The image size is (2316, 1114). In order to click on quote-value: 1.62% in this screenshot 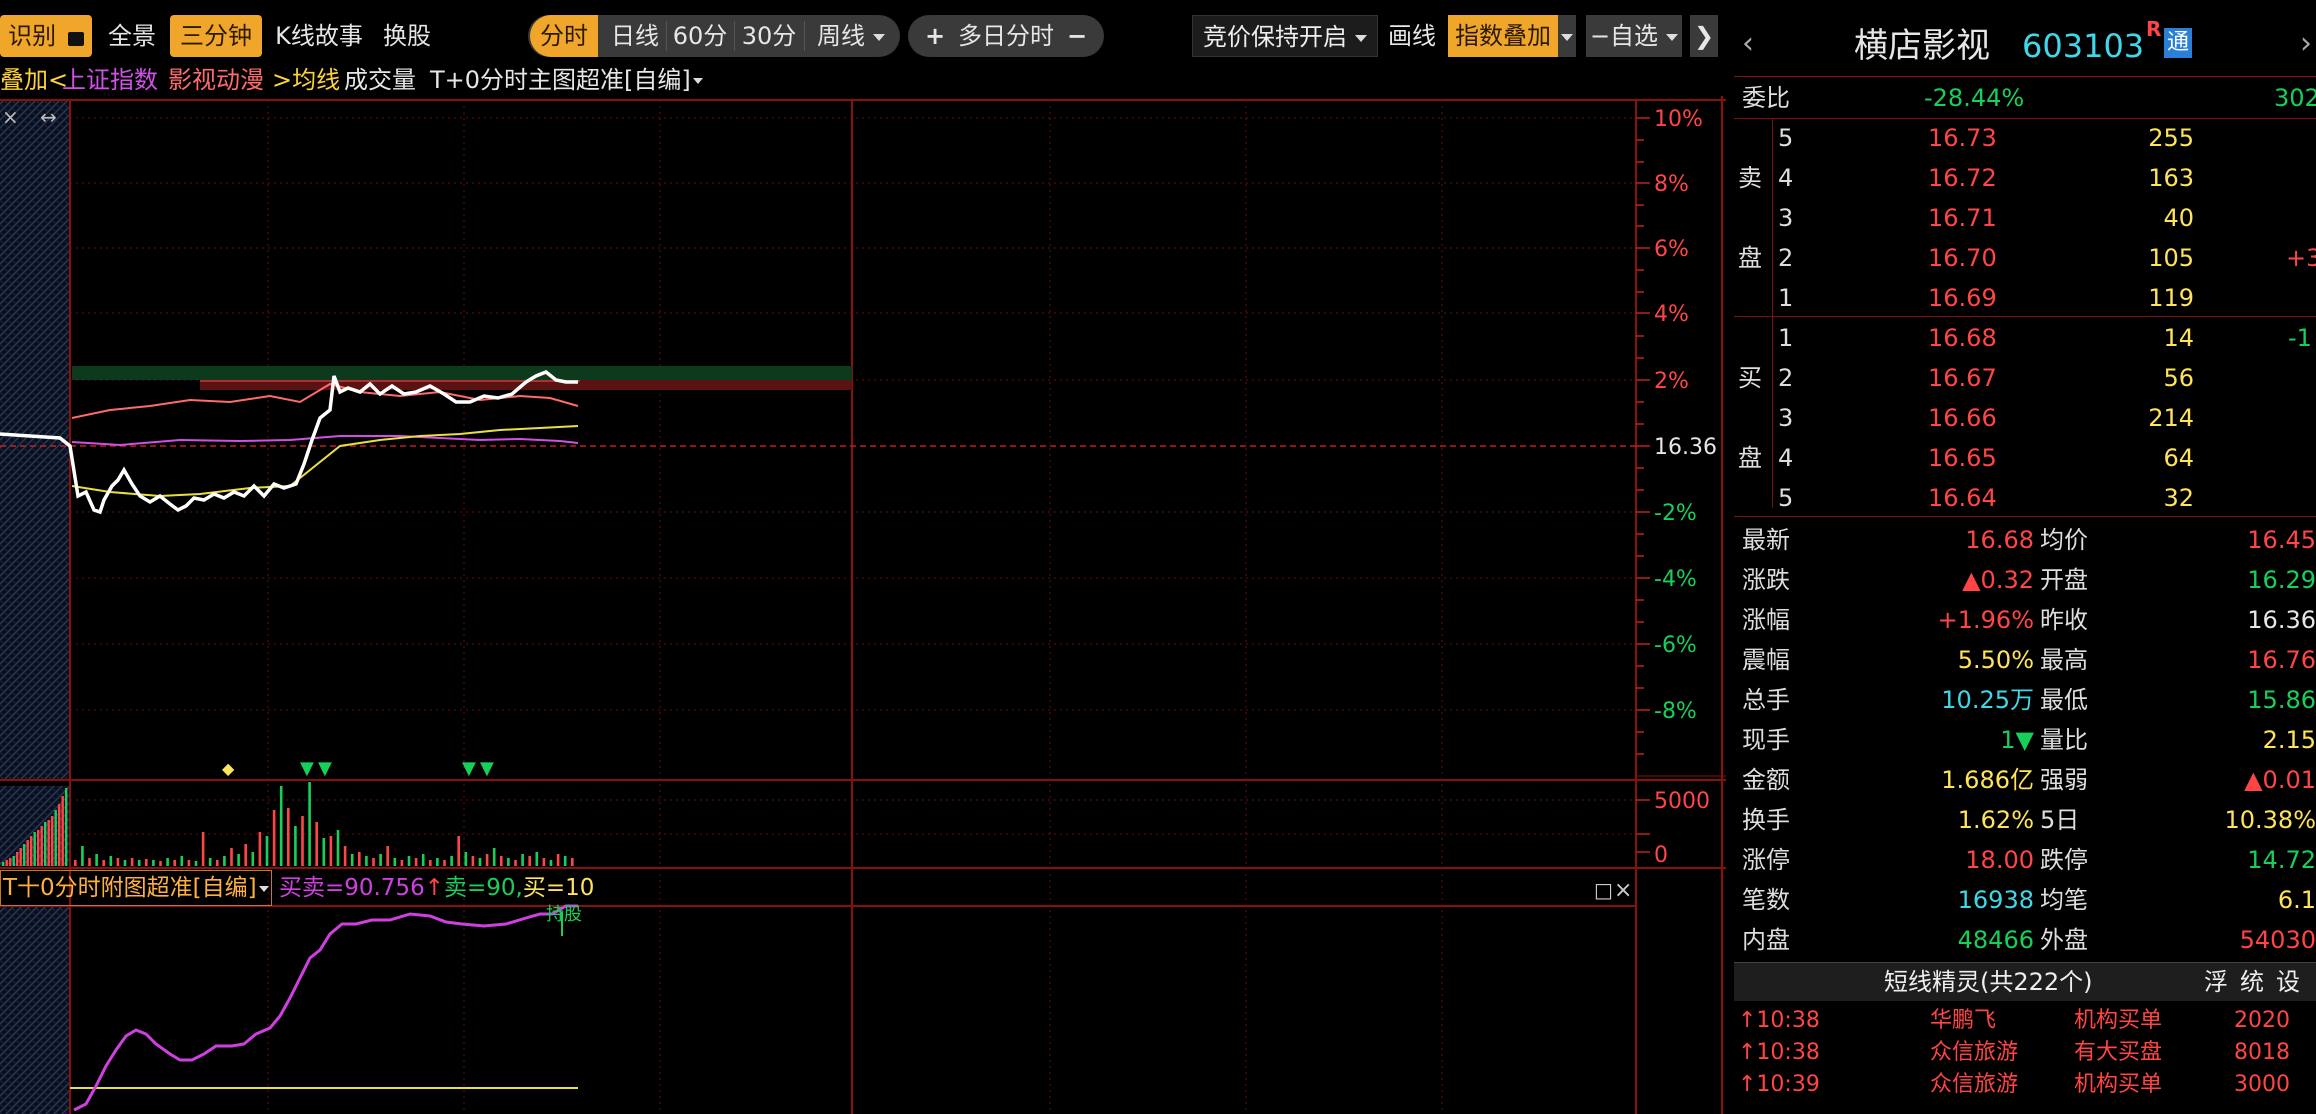, I will do `click(1995, 820)`.